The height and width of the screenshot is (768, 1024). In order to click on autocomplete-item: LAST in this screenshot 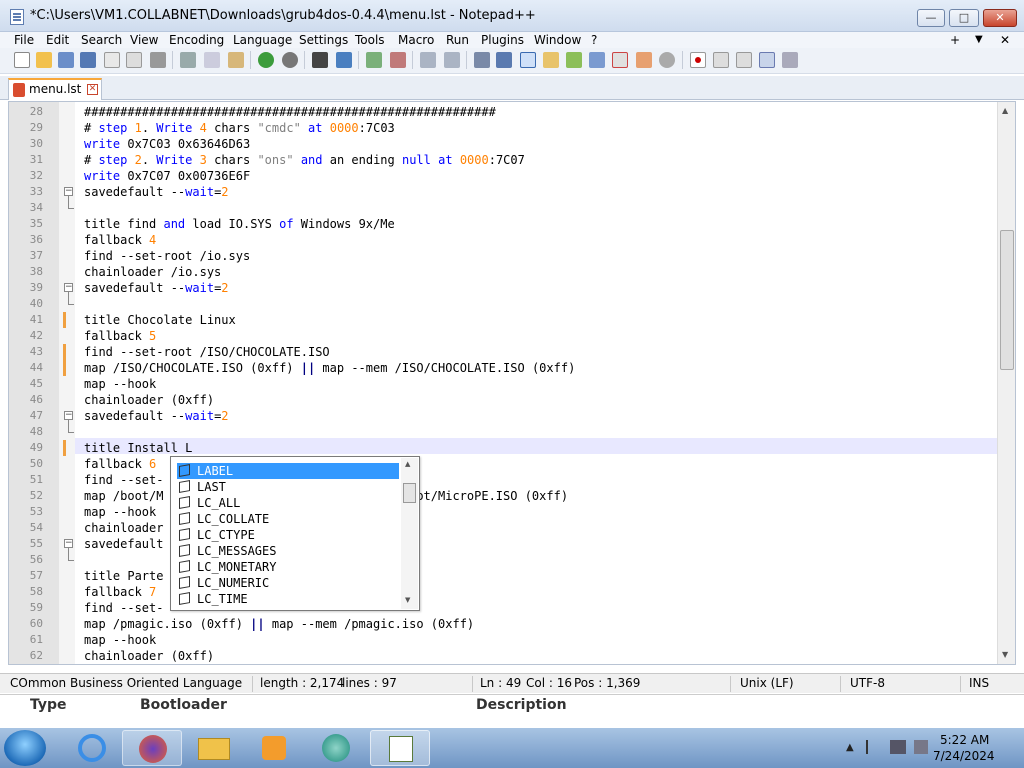, I will do `click(288, 487)`.